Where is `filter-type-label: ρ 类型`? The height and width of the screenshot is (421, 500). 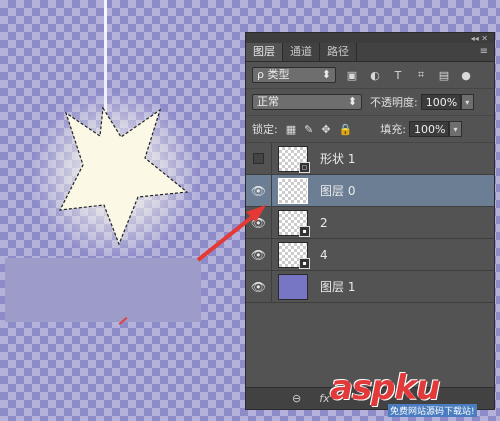 filter-type-label: ρ 类型 is located at coordinates (273, 74).